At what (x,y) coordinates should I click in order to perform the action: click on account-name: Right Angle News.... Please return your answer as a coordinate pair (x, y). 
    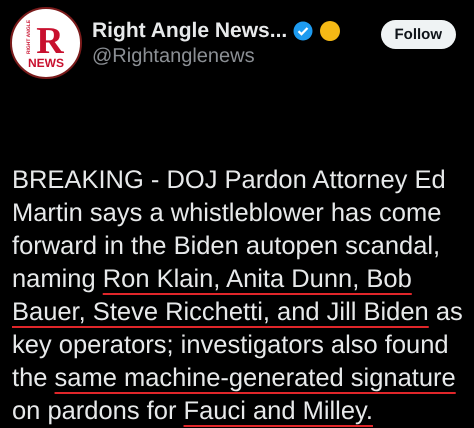
    Looking at the image, I should click on (190, 30).